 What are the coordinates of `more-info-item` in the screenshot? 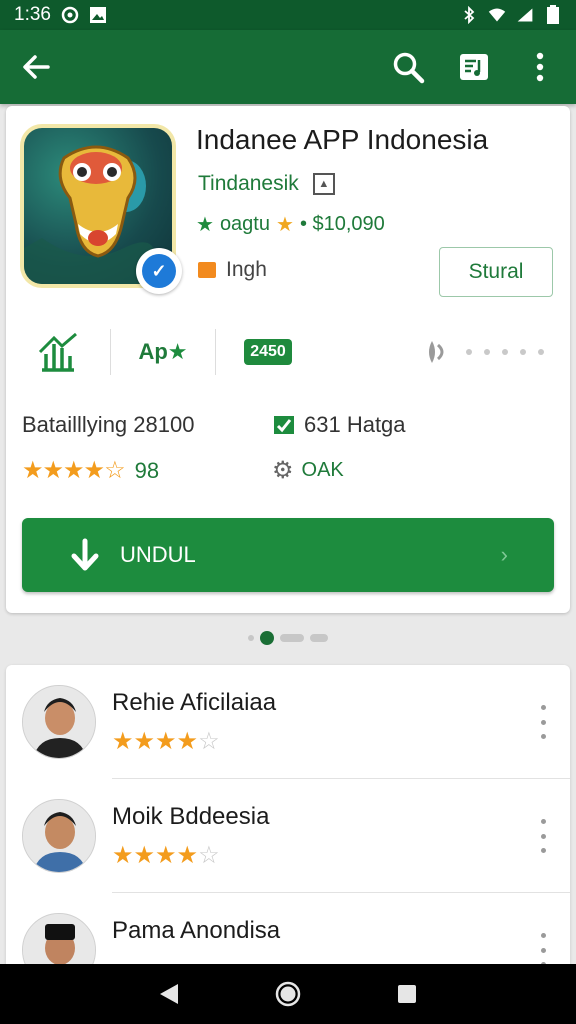 It's located at (444, 352).